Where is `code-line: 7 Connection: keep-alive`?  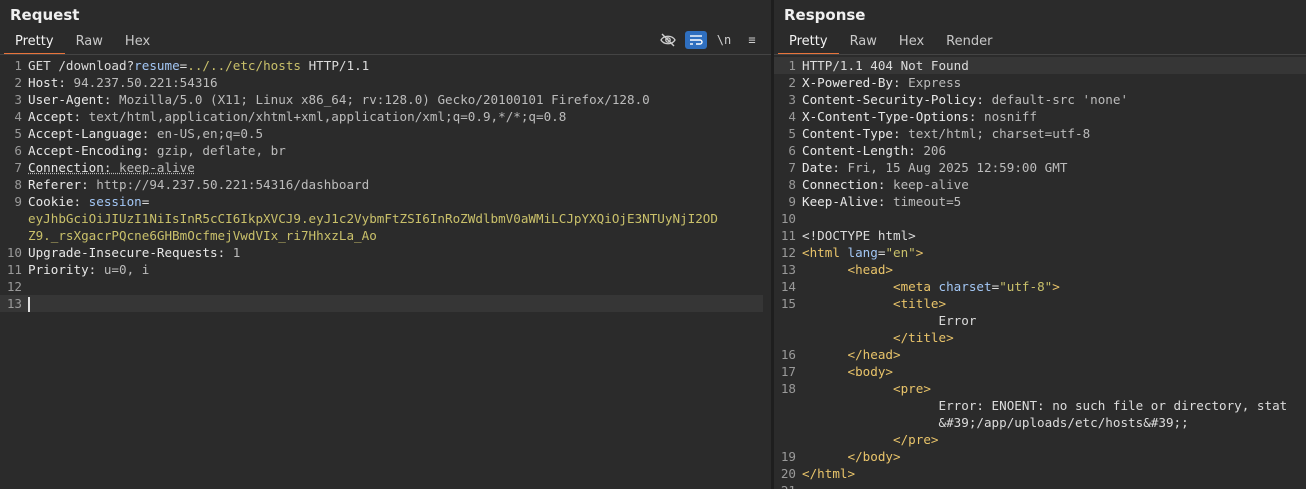
code-line: 7 Connection: keep-alive is located at coordinates (385, 167).